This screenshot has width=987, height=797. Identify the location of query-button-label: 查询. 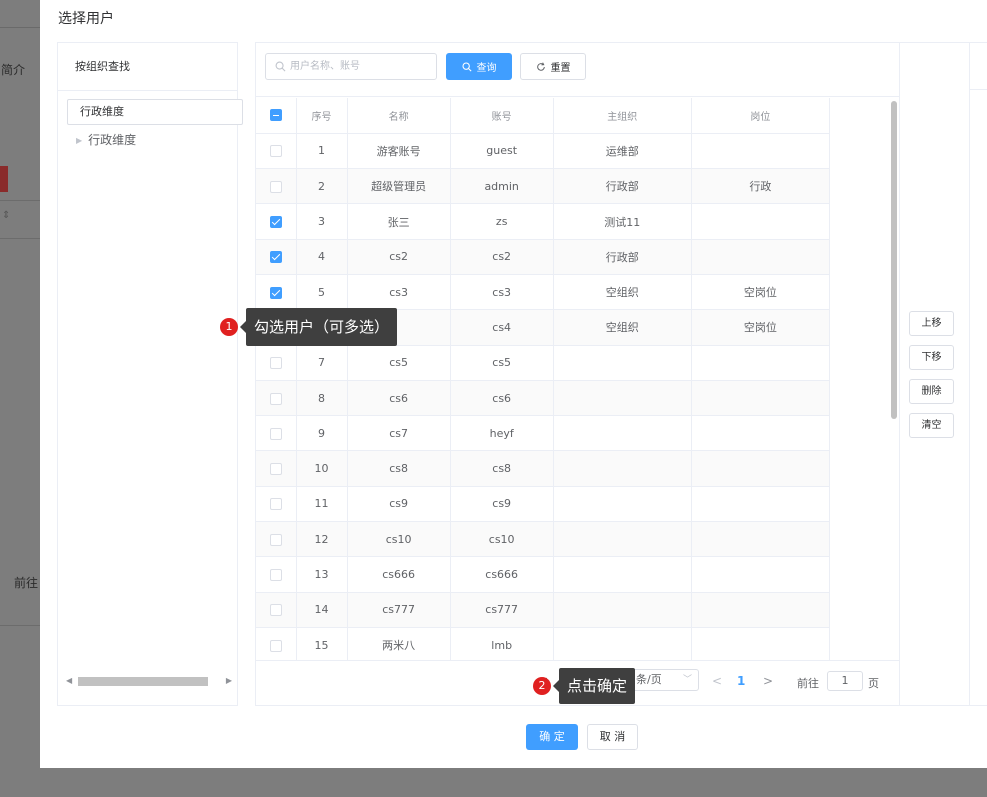
(486, 68).